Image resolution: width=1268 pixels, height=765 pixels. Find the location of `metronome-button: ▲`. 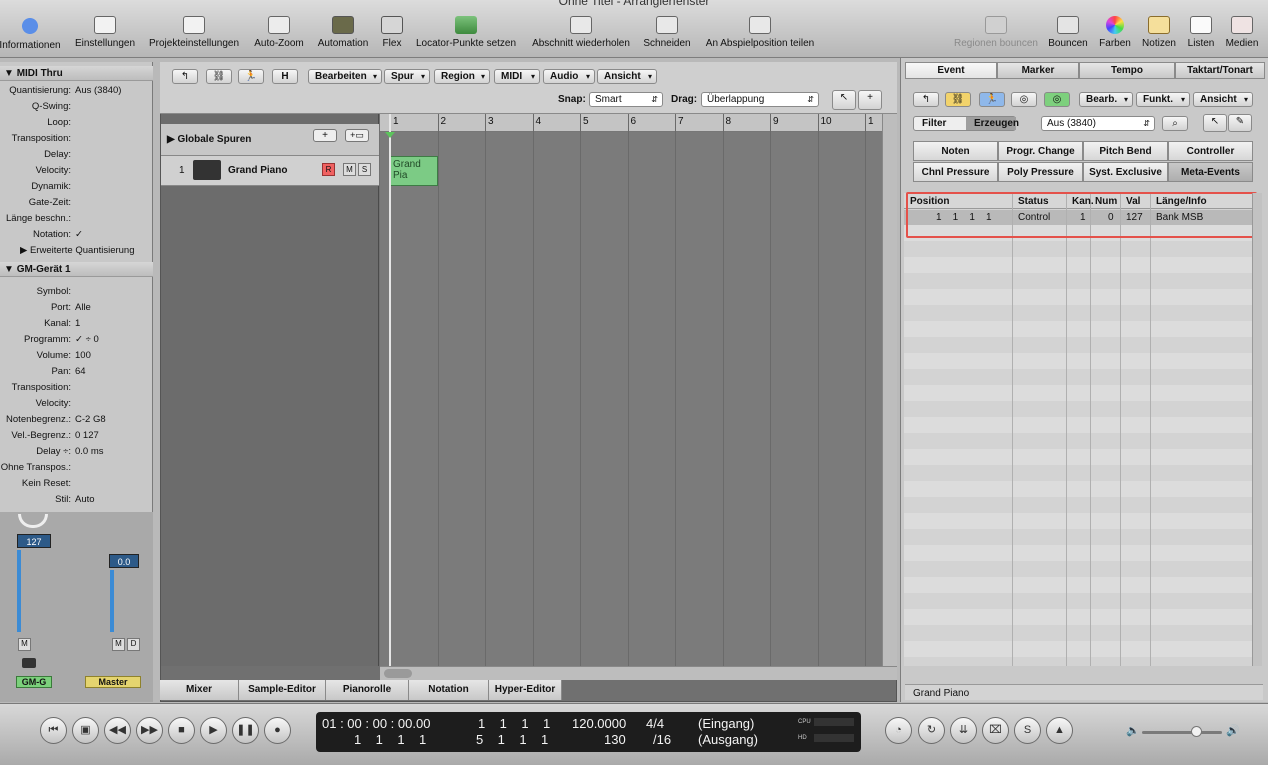

metronome-button: ▲ is located at coordinates (1059, 730).